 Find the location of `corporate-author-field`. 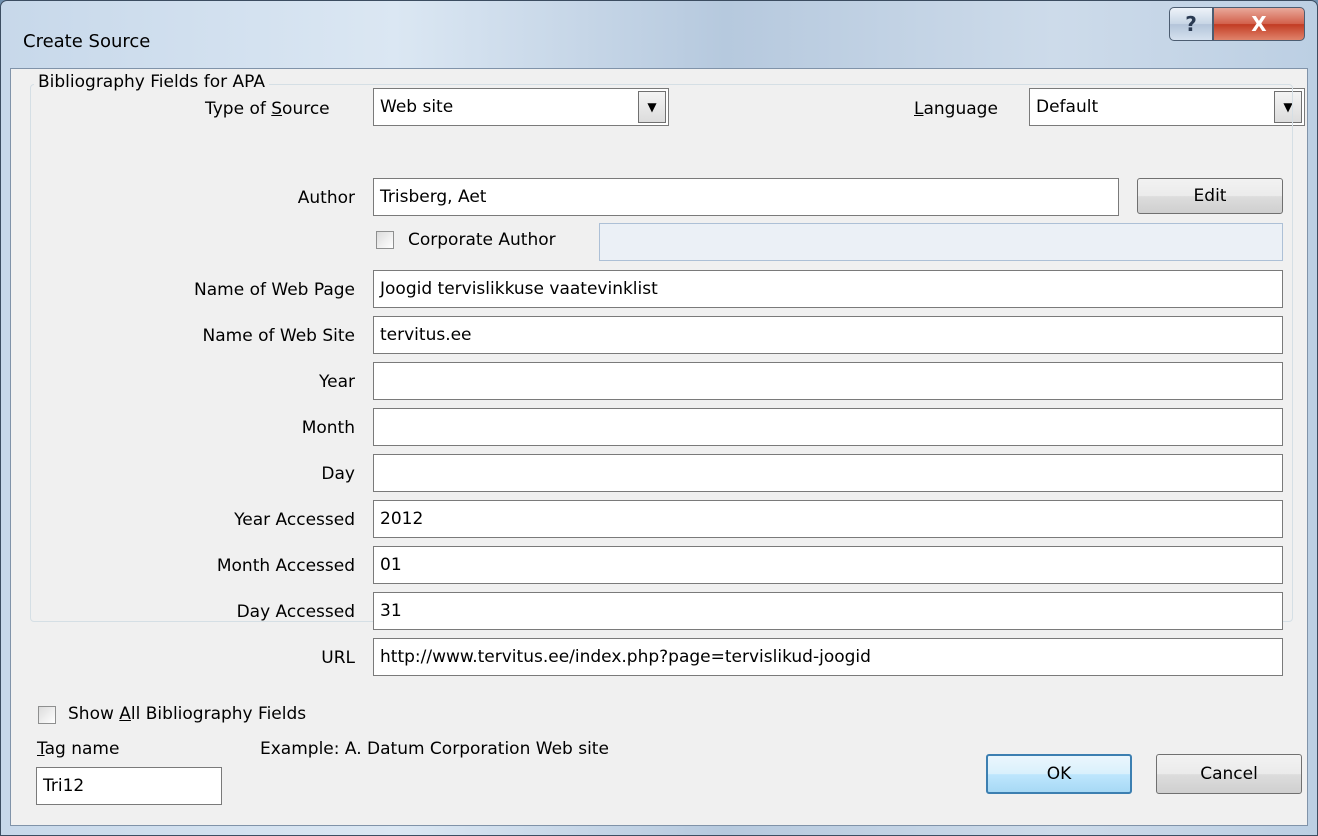

corporate-author-field is located at coordinates (941, 242).